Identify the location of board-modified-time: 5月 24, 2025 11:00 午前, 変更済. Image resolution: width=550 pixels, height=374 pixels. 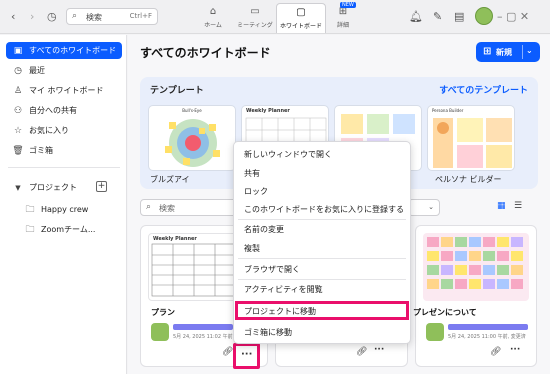
(487, 337).